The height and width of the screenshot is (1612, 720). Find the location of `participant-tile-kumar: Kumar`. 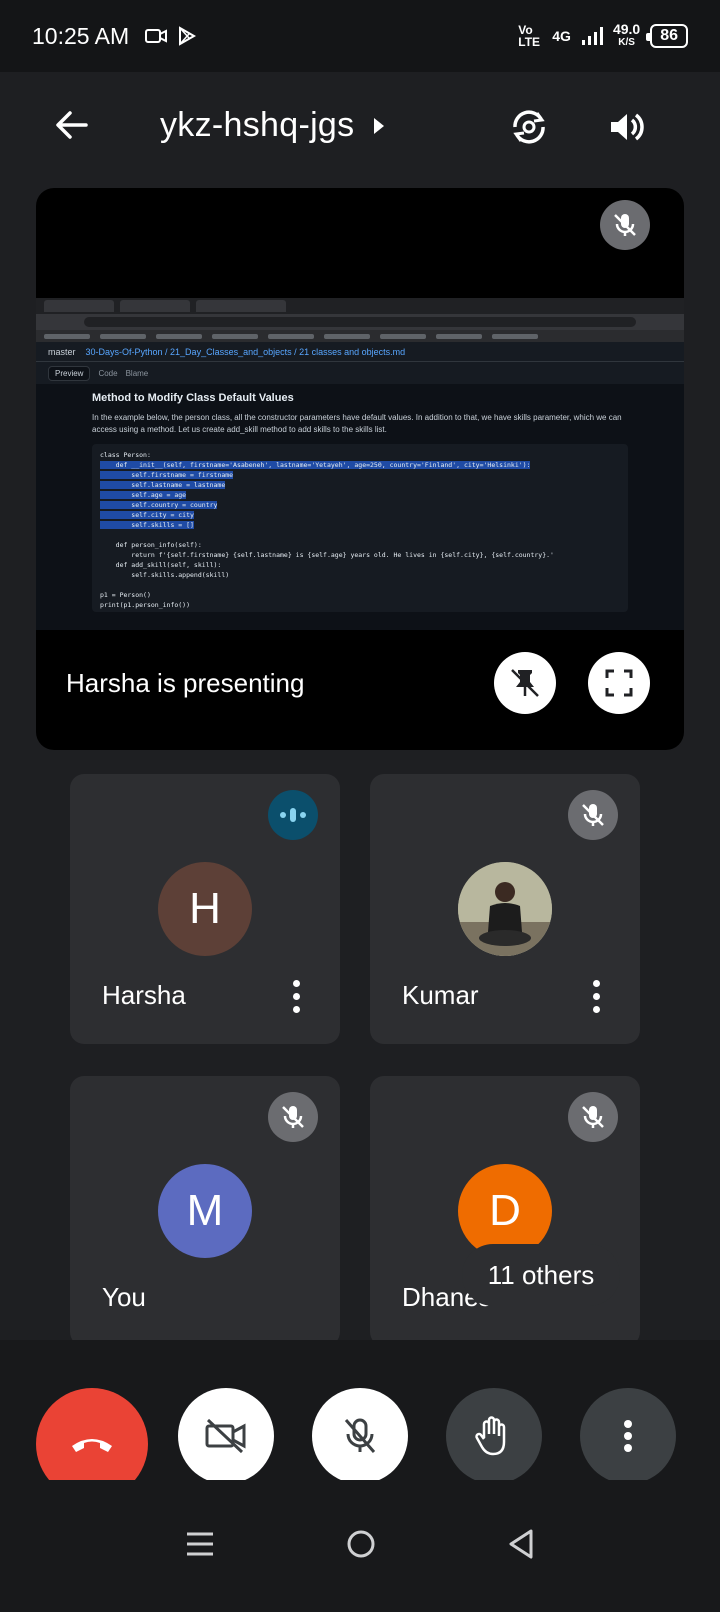

participant-tile-kumar: Kumar is located at coordinates (505, 909).